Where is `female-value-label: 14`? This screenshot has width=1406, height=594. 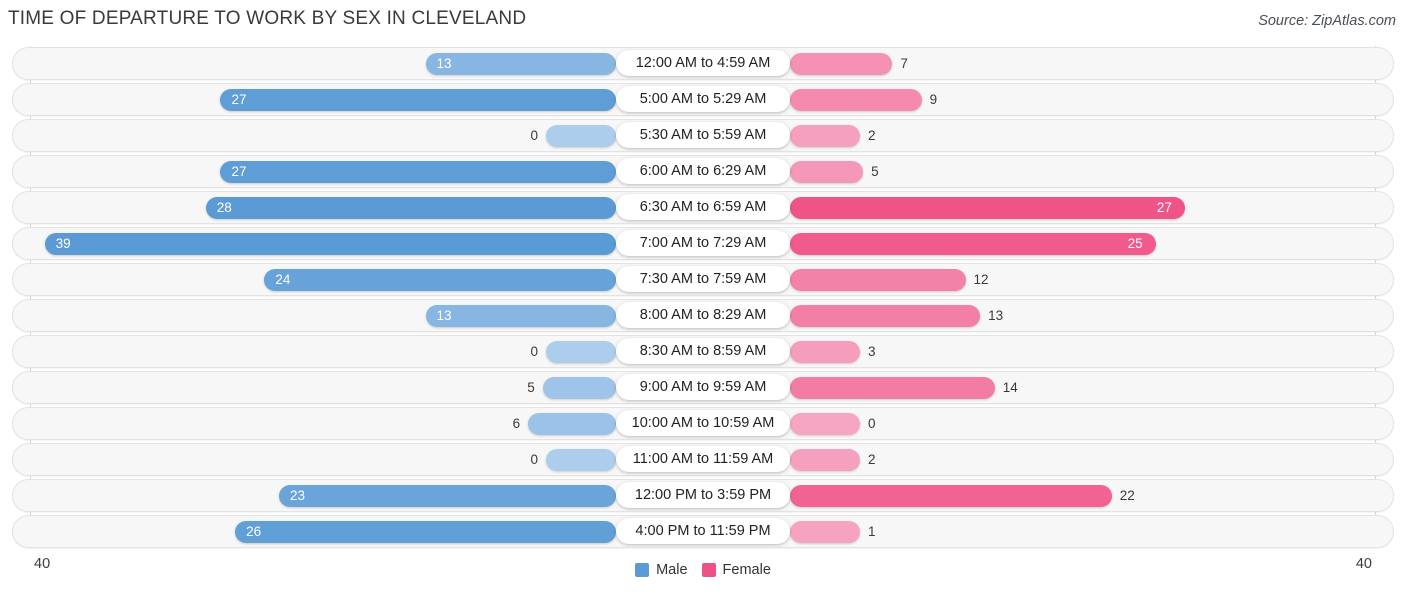
female-value-label: 14 is located at coordinates (1010, 387).